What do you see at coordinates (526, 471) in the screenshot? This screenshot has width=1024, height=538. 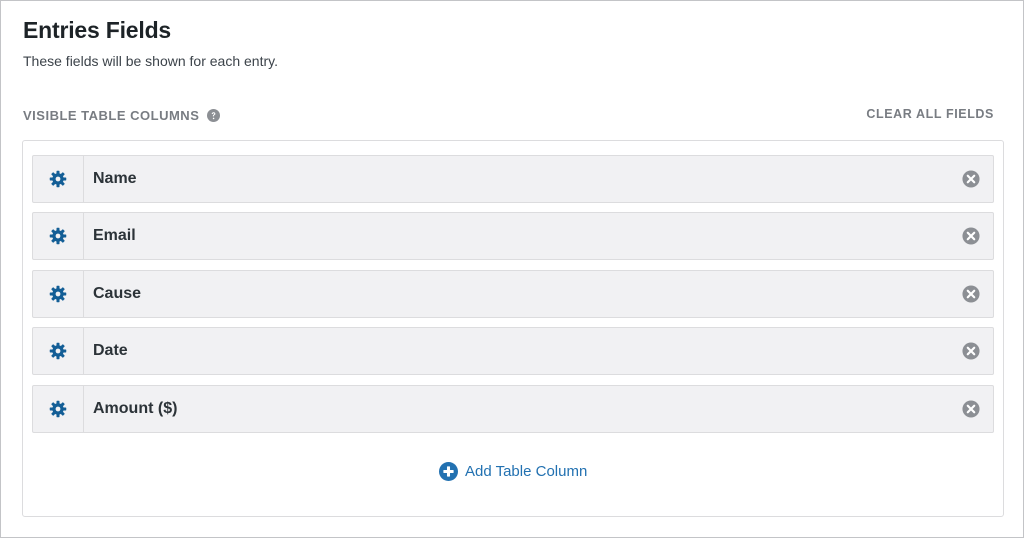 I see `add-table-column-label: Add Table Column` at bounding box center [526, 471].